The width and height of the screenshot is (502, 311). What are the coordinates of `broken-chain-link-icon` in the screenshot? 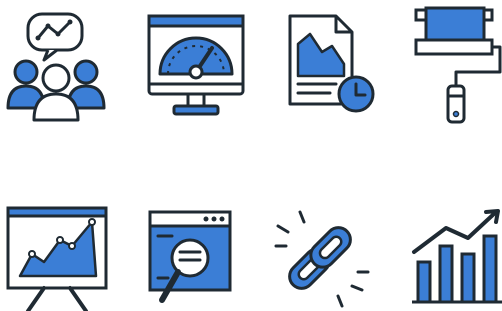 It's located at (322, 259).